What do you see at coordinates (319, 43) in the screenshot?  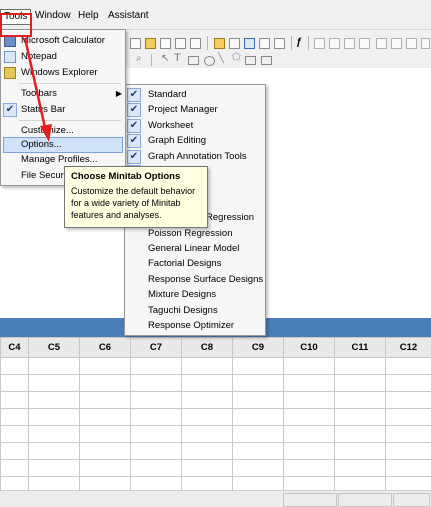 I see `brush-icon` at bounding box center [319, 43].